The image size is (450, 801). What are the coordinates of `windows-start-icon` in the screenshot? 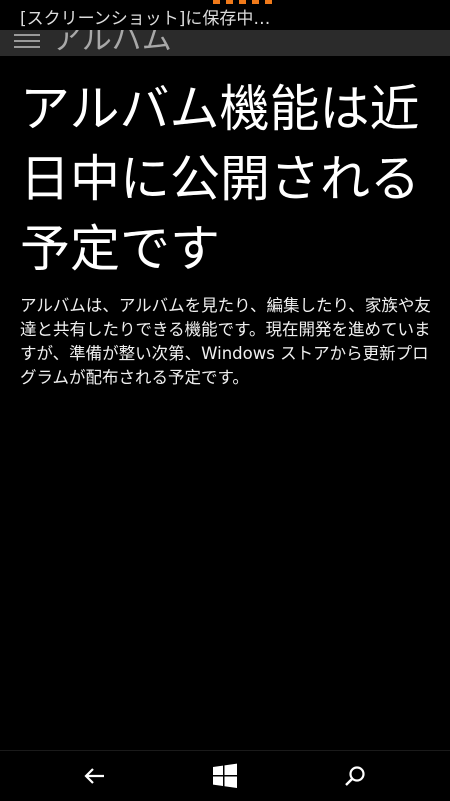 It's located at (225, 775).